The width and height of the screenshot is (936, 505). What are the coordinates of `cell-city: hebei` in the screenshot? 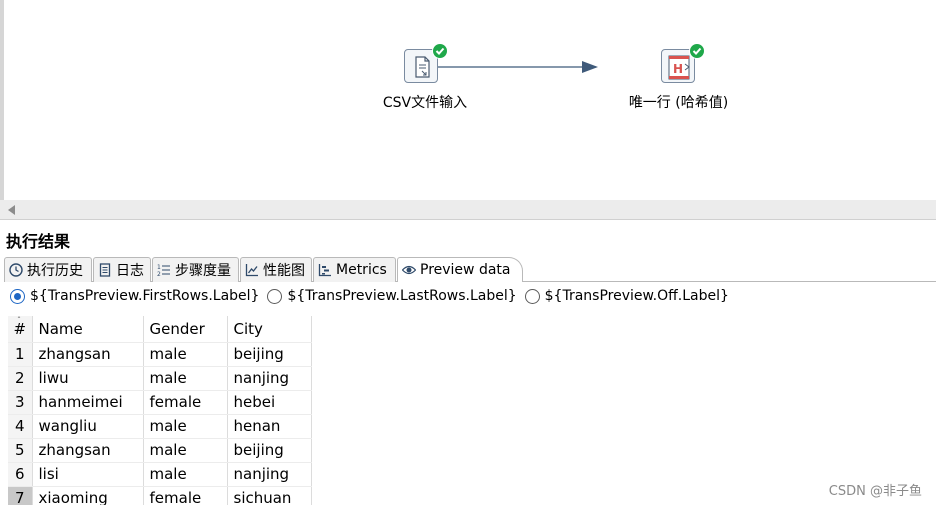 It's located at (269, 402).